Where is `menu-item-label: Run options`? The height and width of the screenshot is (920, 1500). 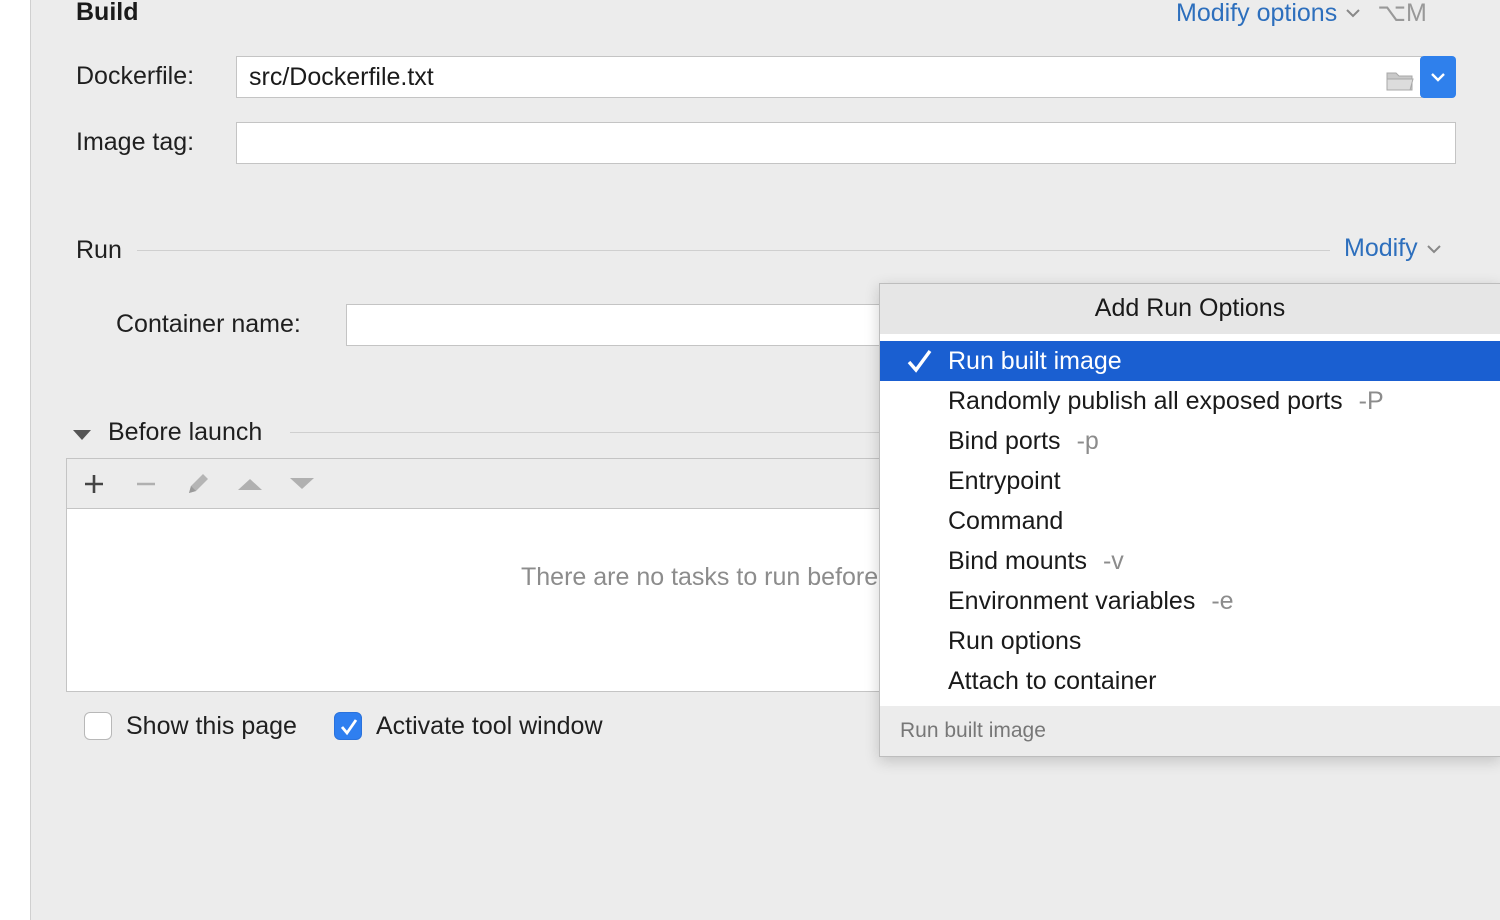
menu-item-label: Run options is located at coordinates (1015, 641).